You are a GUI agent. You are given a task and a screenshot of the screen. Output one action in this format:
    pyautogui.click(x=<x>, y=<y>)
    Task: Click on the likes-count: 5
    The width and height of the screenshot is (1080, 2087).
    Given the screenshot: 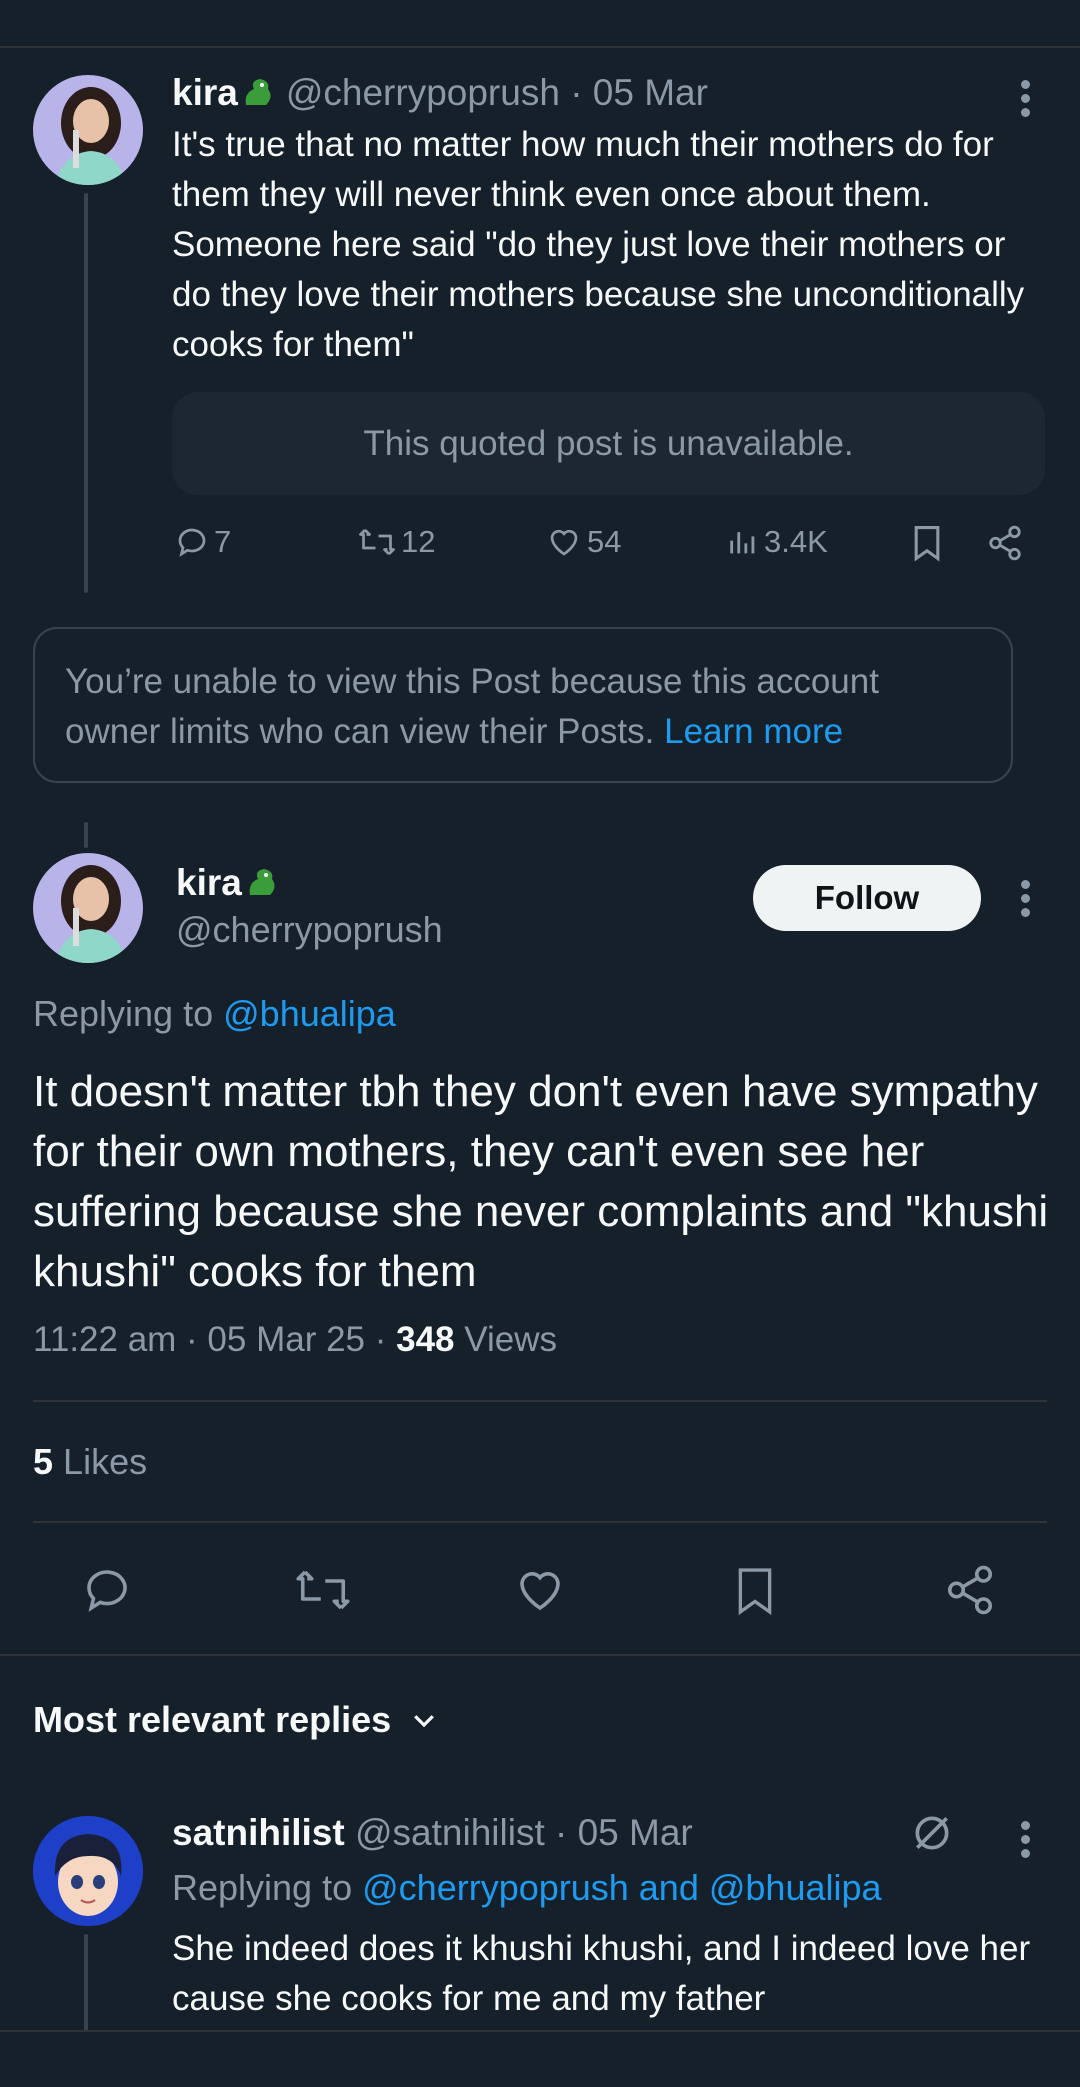 What is the action you would take?
    pyautogui.click(x=43, y=1461)
    